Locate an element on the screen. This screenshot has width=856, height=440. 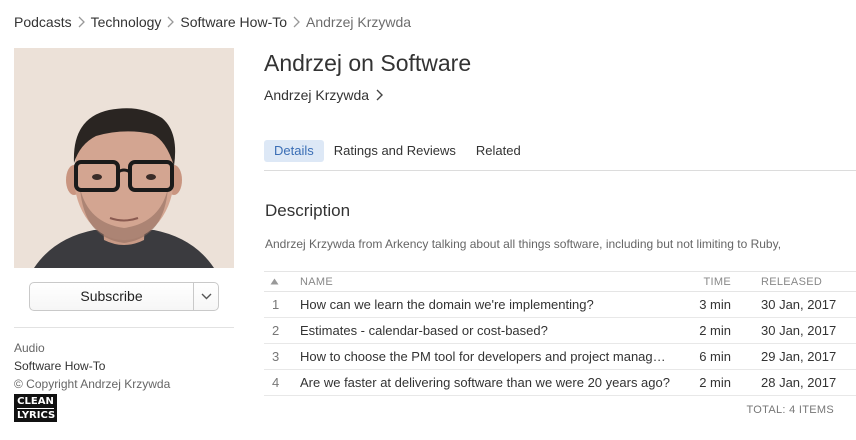
subscribe-button: Subscribe is located at coordinates (111, 296).